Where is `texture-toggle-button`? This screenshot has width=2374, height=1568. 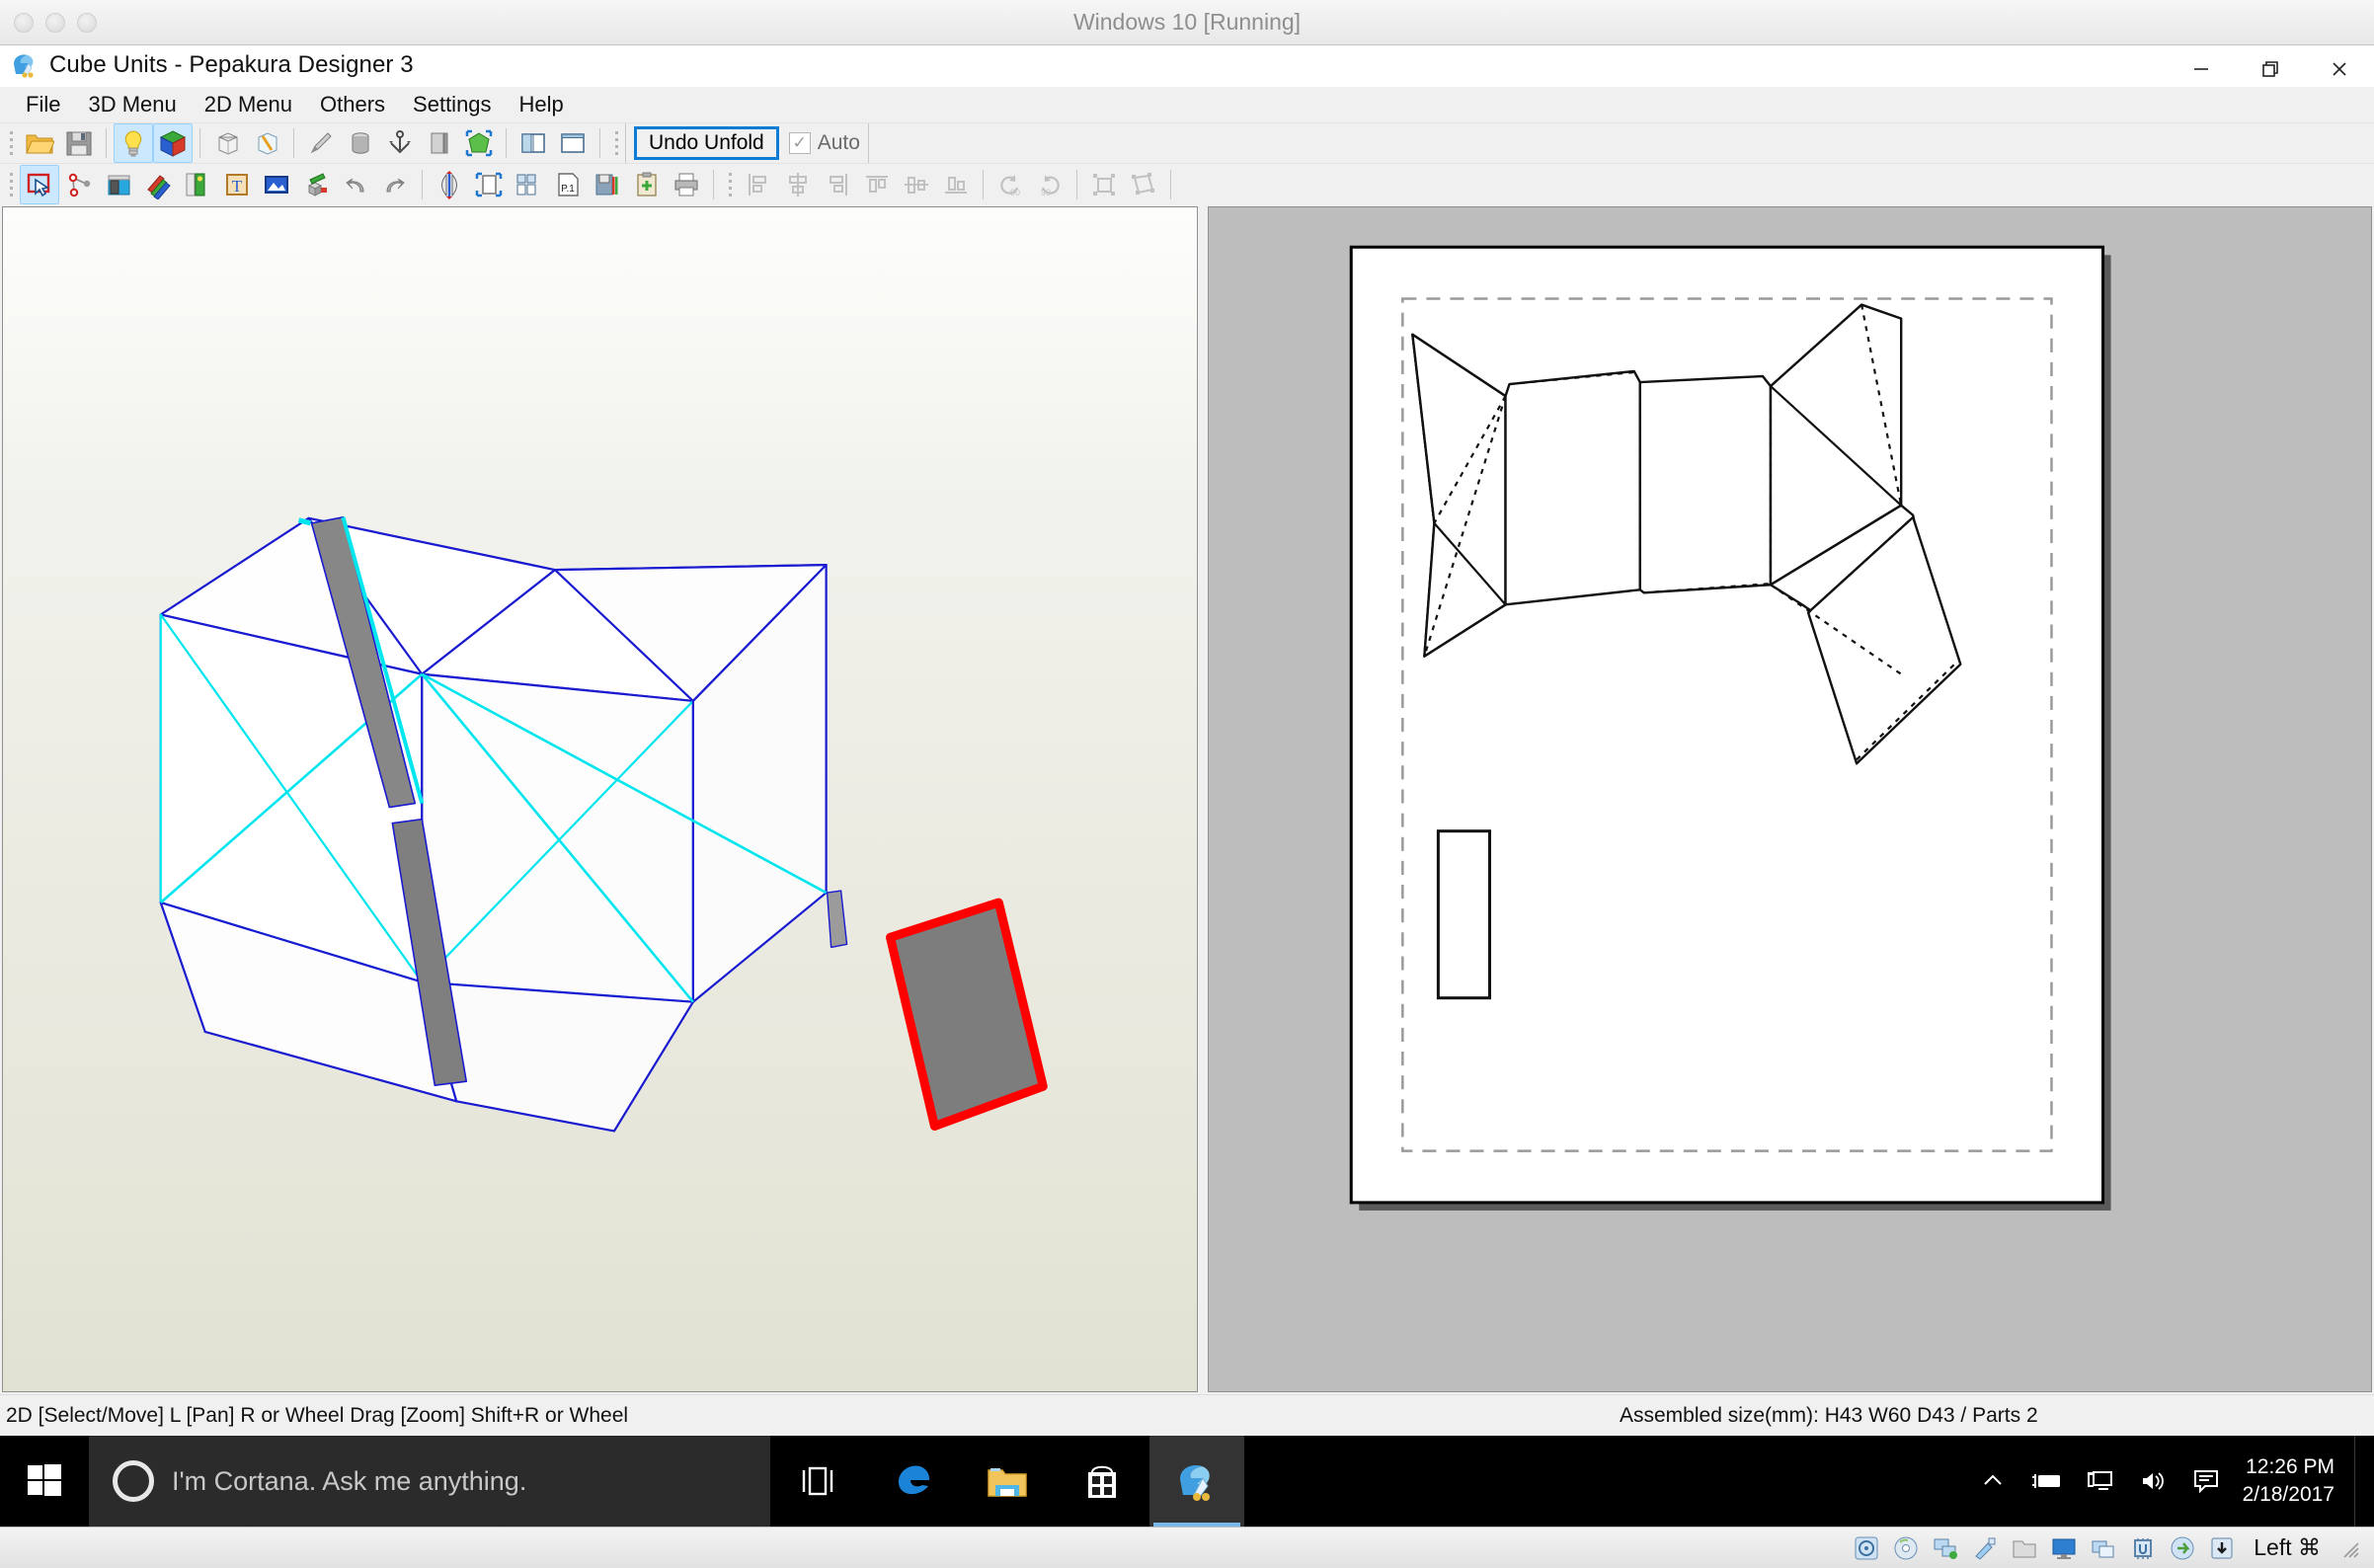 texture-toggle-button is located at coordinates (173, 143).